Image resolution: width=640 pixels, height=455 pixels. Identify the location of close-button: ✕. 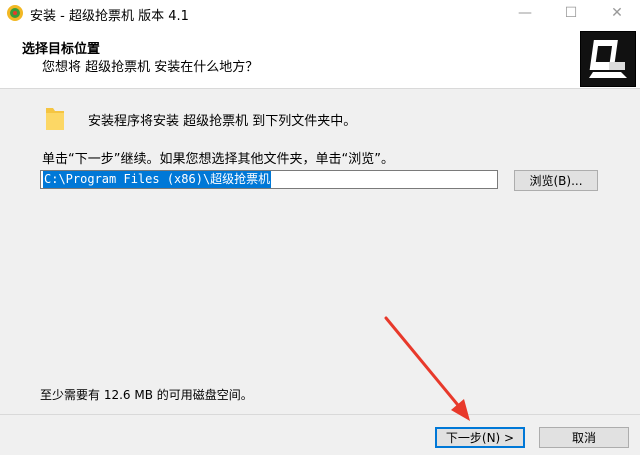
(617, 13).